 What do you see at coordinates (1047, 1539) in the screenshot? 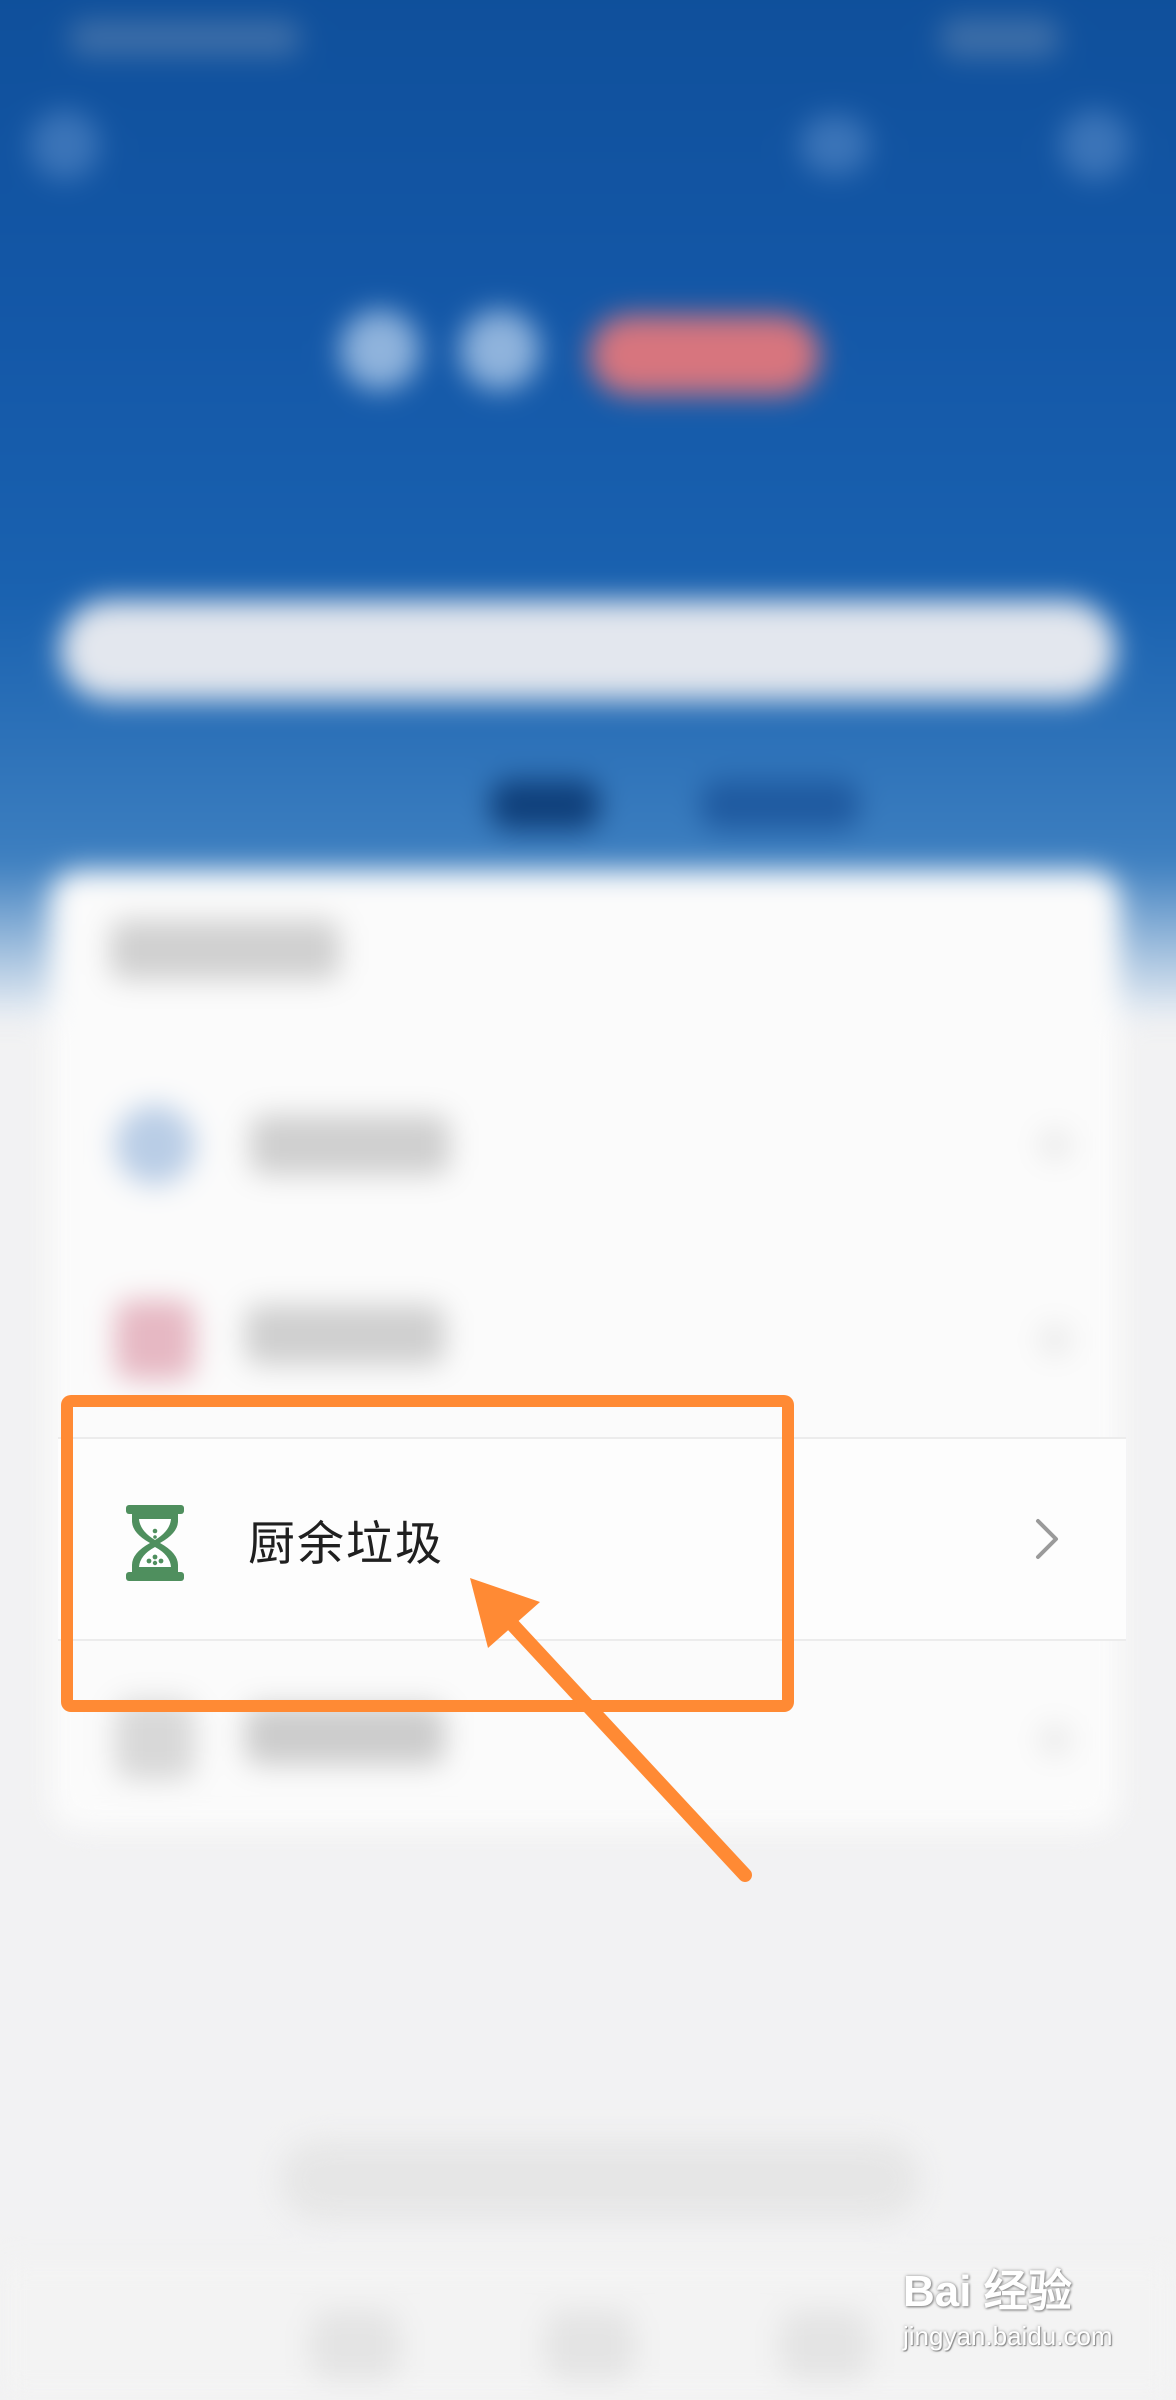
I see `chevron-right-icon` at bounding box center [1047, 1539].